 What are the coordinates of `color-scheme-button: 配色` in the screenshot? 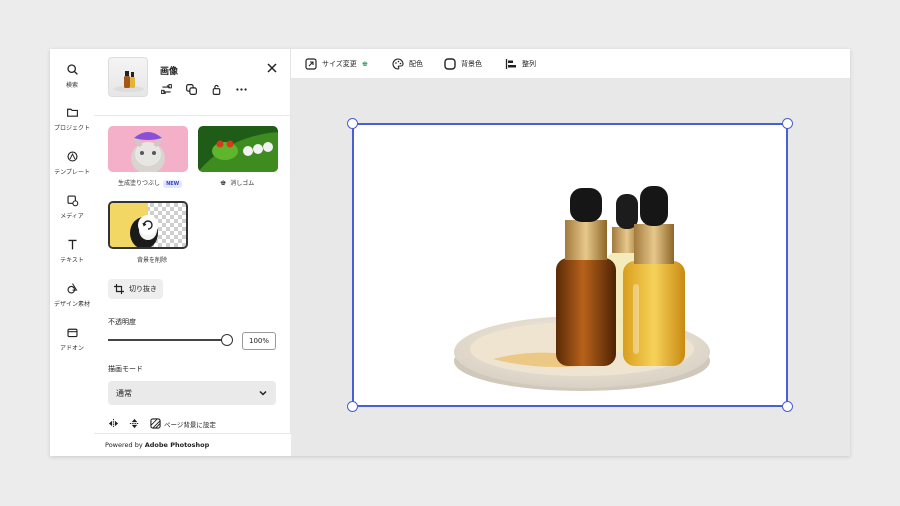 It's located at (407, 64).